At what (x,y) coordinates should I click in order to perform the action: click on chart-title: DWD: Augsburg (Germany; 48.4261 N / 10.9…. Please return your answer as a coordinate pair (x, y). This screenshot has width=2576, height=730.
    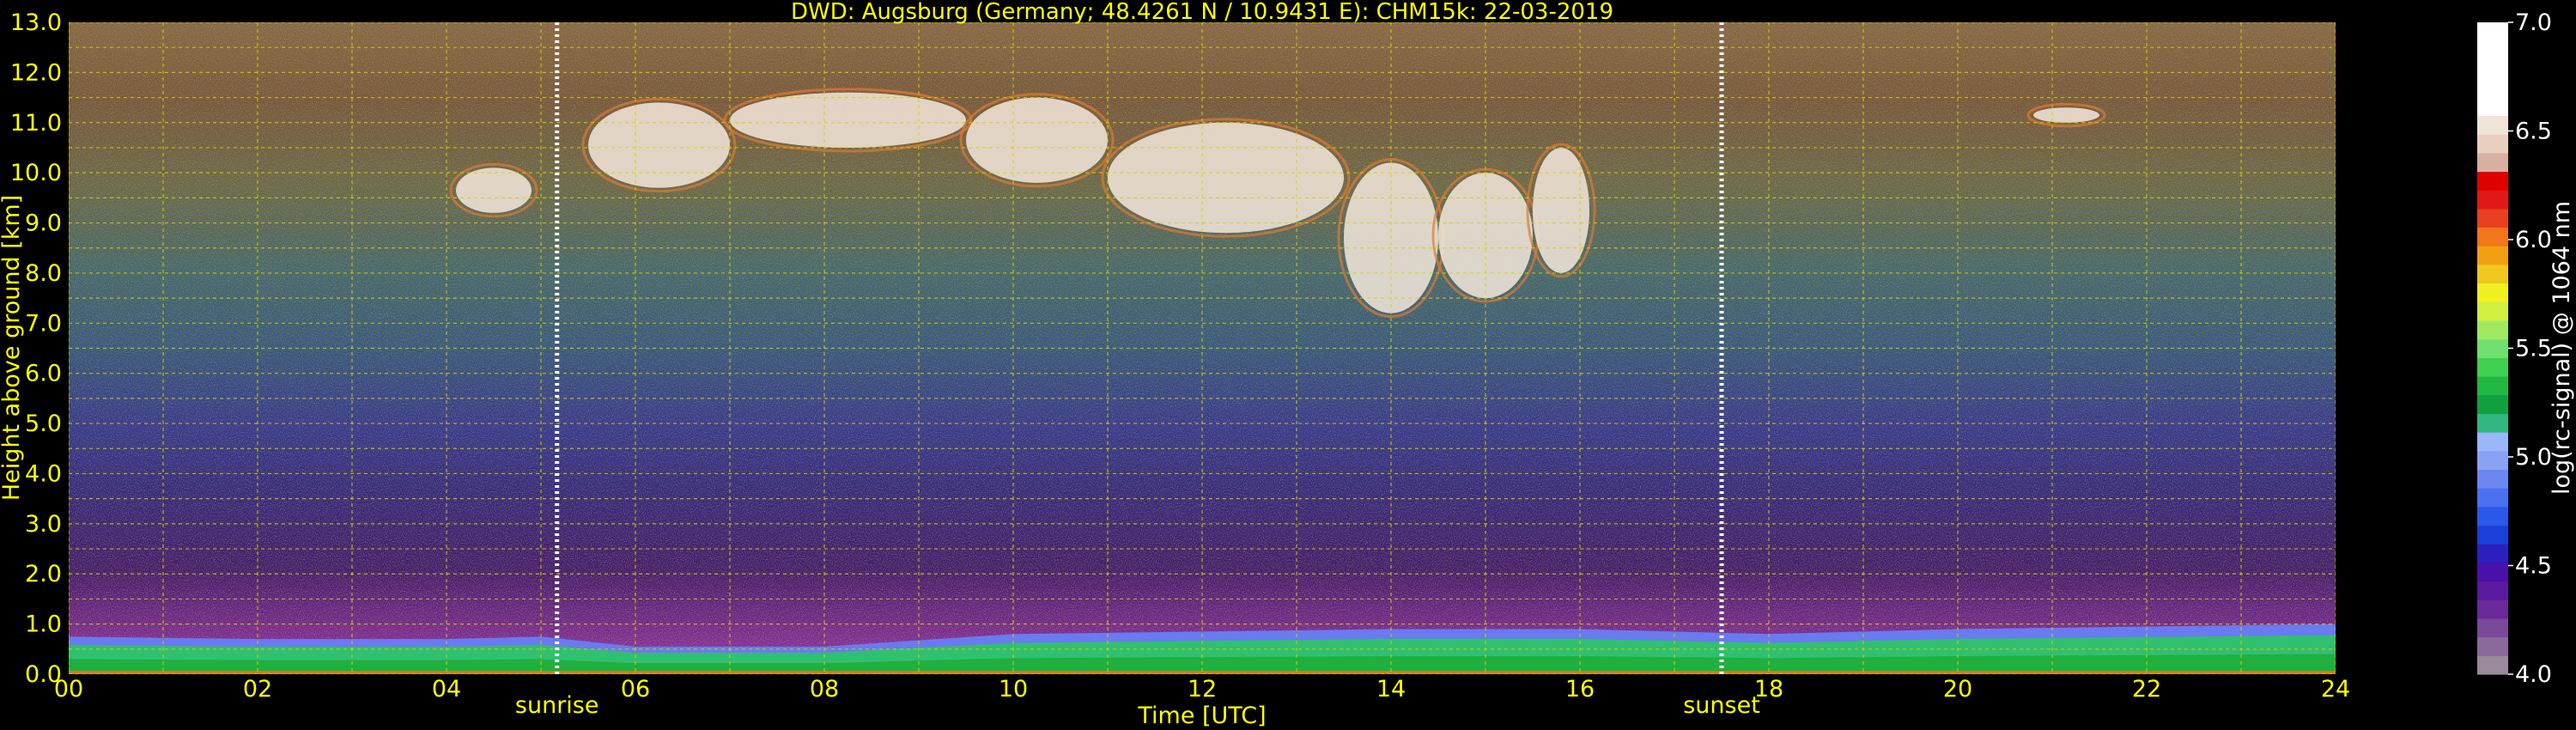
    Looking at the image, I should click on (1202, 12).